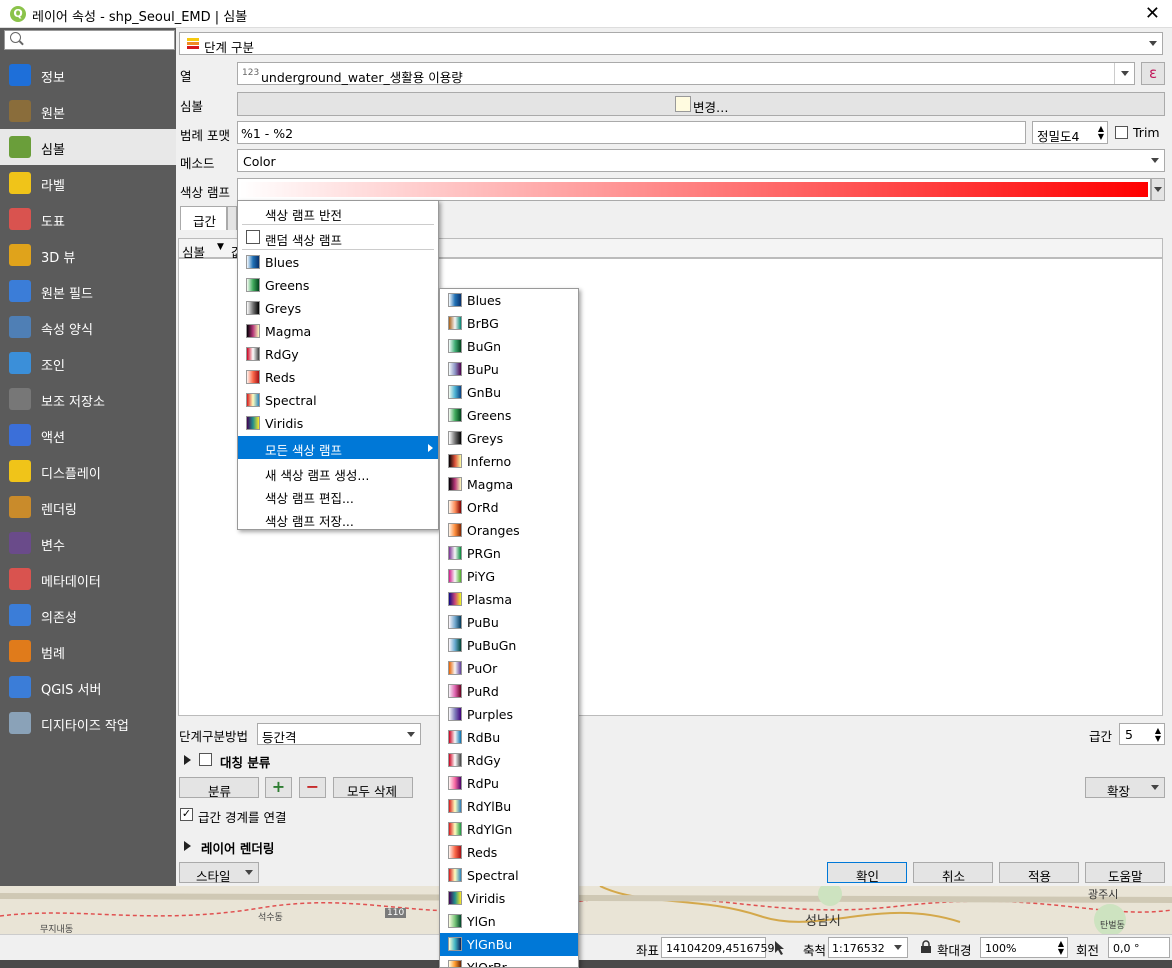 The width and height of the screenshot is (1172, 968). I want to click on ramp-menu-item: RdPu, so click(509, 783).